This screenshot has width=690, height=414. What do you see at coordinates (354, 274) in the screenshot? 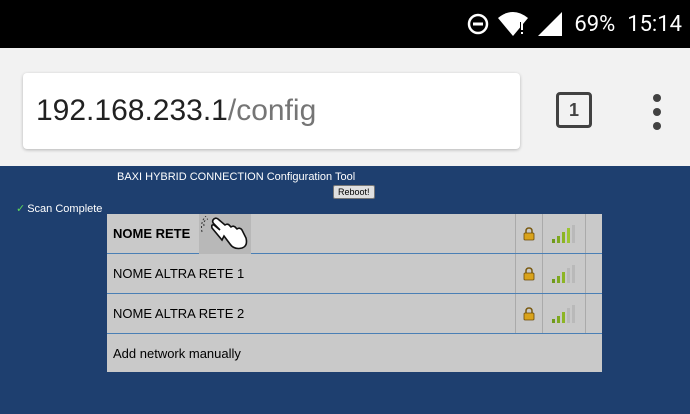
I see `network-row: NOME ALTRA RETE 1` at bounding box center [354, 274].